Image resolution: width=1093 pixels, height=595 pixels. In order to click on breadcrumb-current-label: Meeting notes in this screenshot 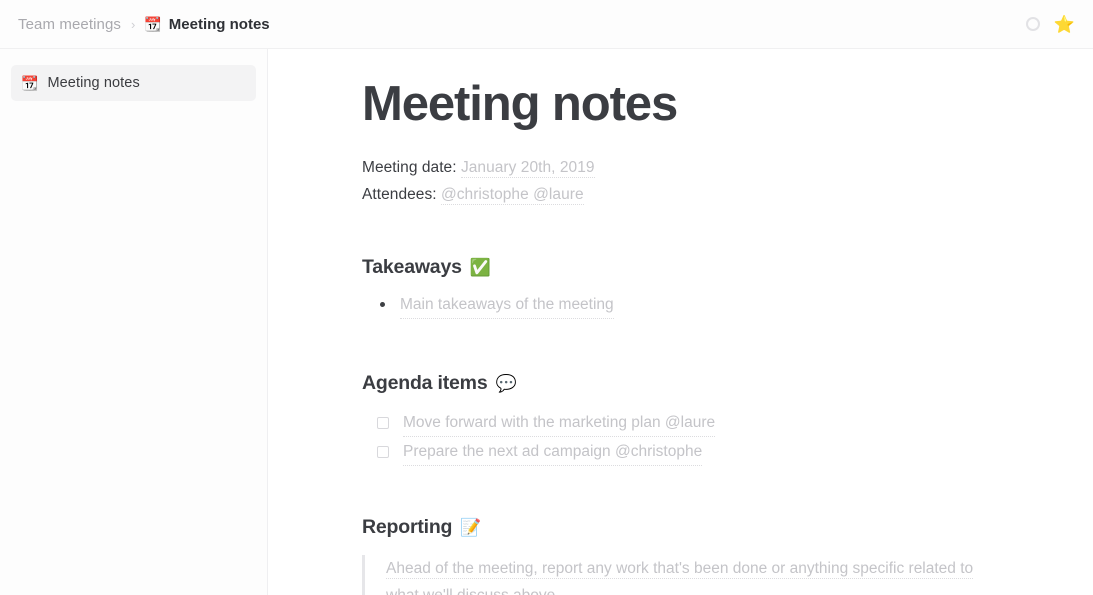, I will do `click(219, 24)`.